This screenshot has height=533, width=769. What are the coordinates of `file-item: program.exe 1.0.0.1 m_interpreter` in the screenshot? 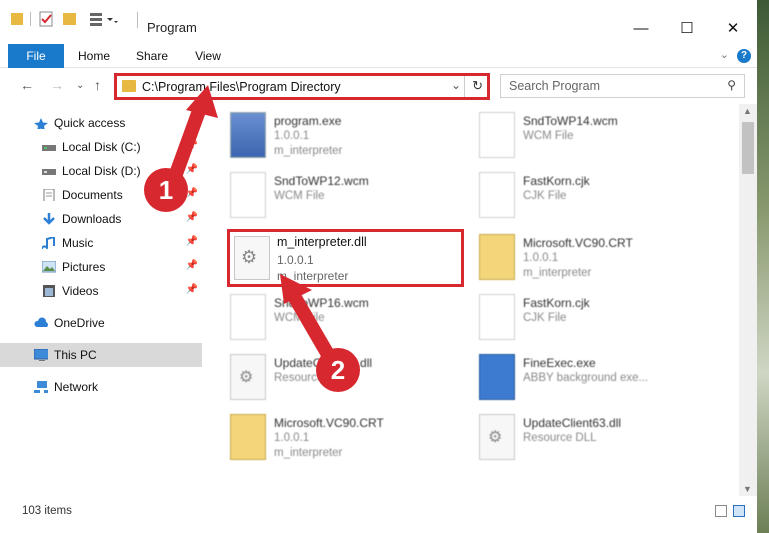 It's located at (350, 136).